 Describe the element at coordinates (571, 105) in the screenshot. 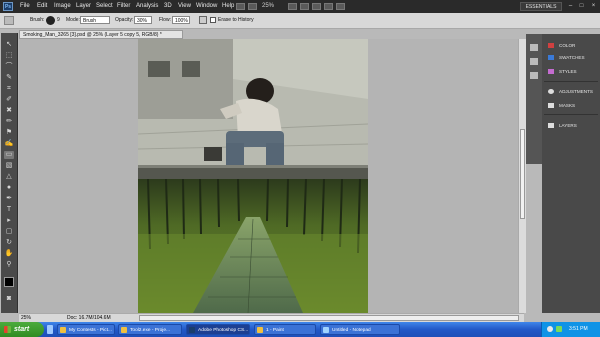

I see `panel-masks: MASKS` at that location.